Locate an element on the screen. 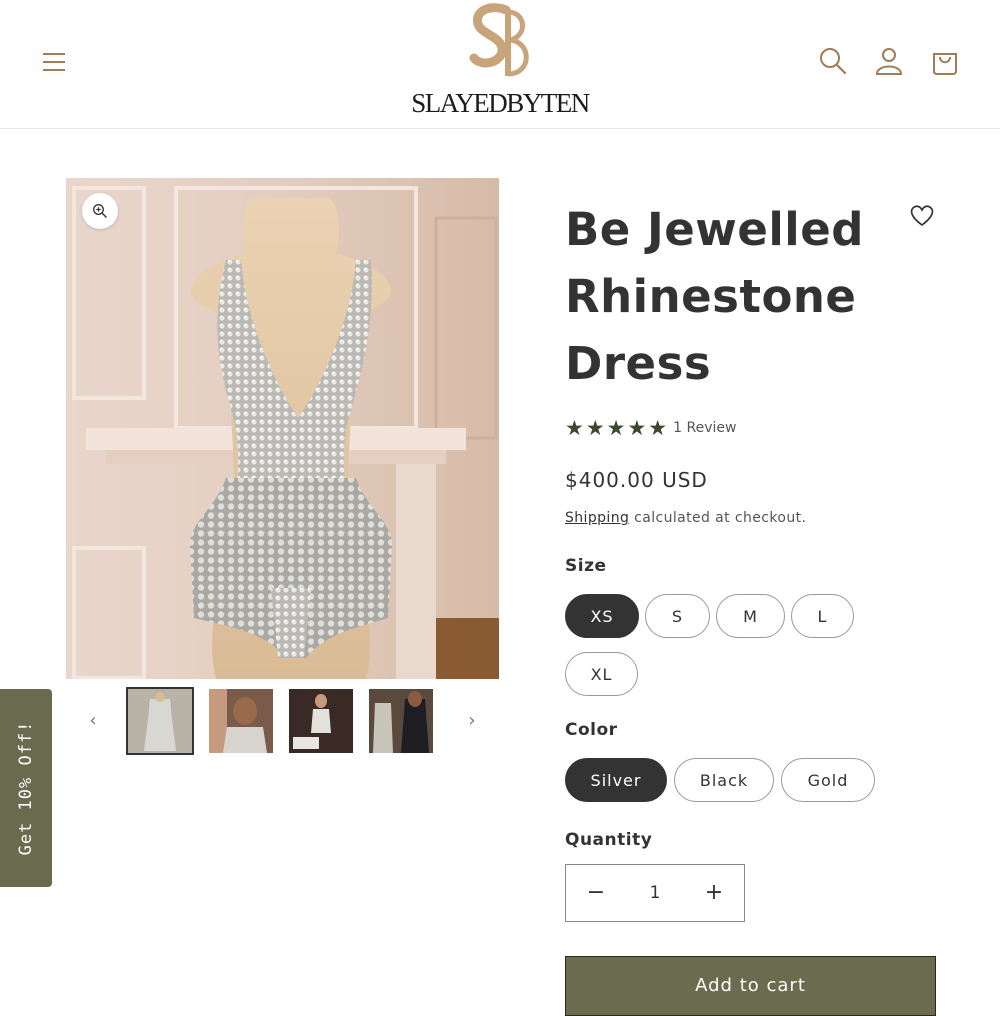  zoom-button is located at coordinates (100, 211).